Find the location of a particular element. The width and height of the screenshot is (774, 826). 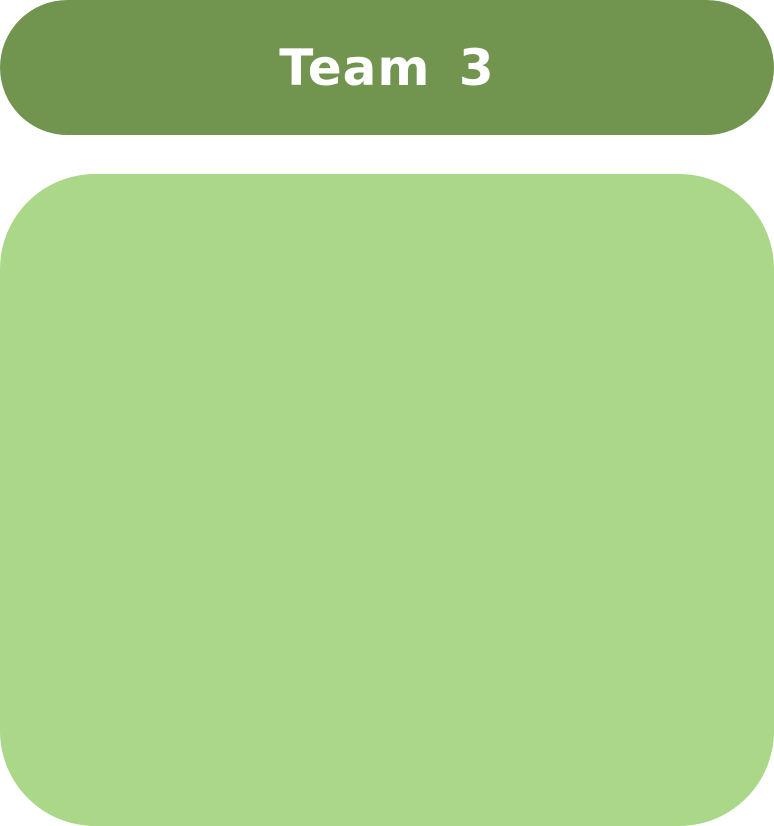

team-title: Team 3 is located at coordinates (387, 67).